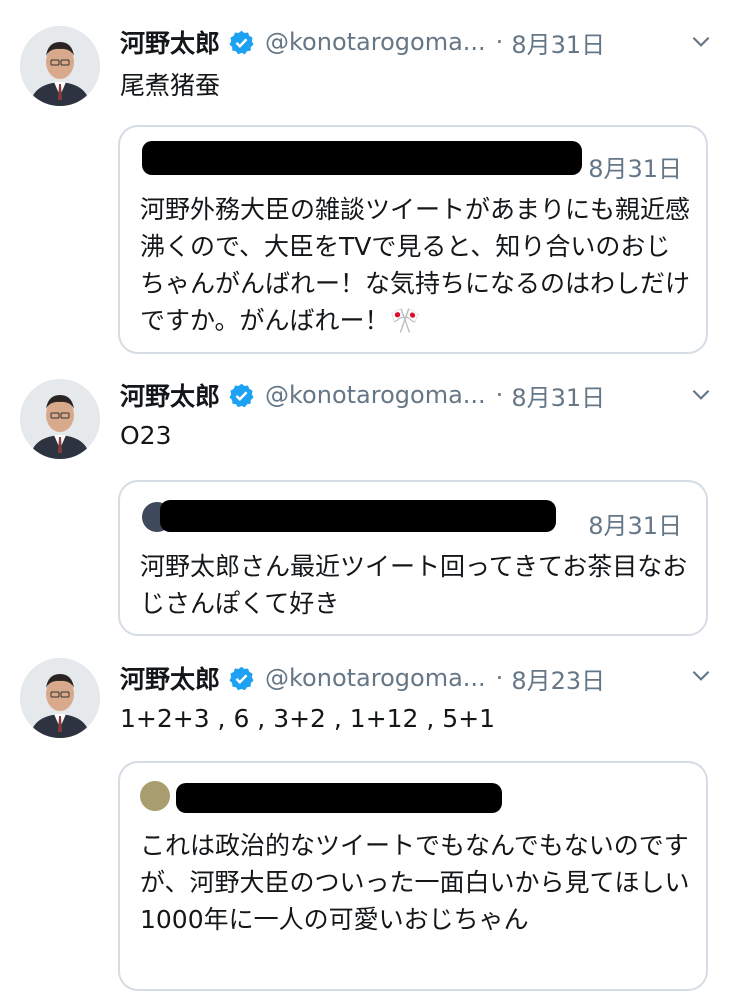 This screenshot has height=1004, width=750. What do you see at coordinates (414, 585) in the screenshot?
I see `quoted-text: 河野太郎さん最近ツイート回ってきてお茶目なおじさんぽくて好き` at bounding box center [414, 585].